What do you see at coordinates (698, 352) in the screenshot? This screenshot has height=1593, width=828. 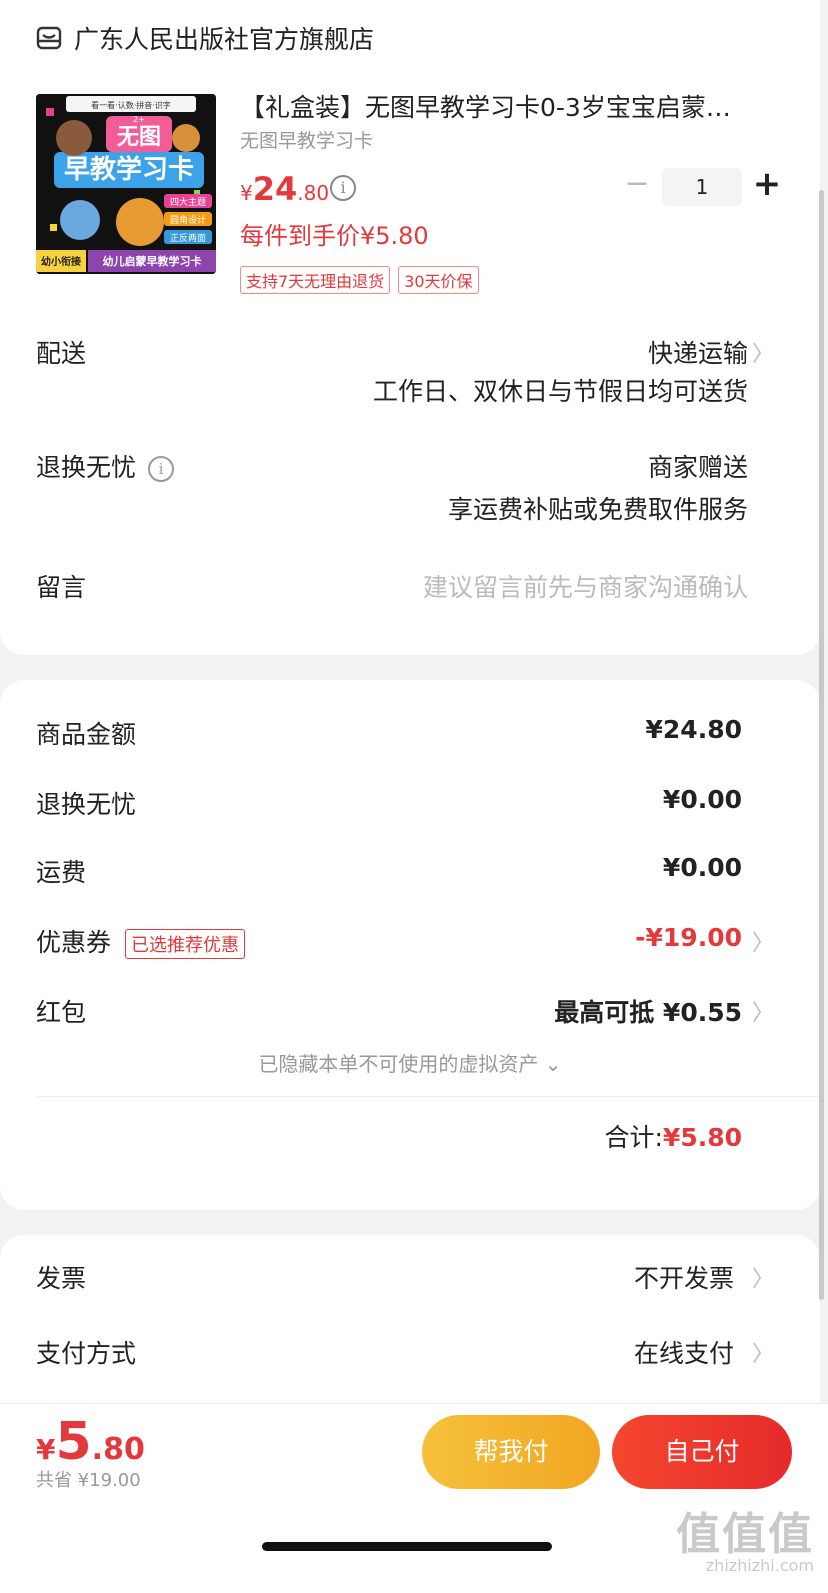 I see `delivery-method: 快递运输` at bounding box center [698, 352].